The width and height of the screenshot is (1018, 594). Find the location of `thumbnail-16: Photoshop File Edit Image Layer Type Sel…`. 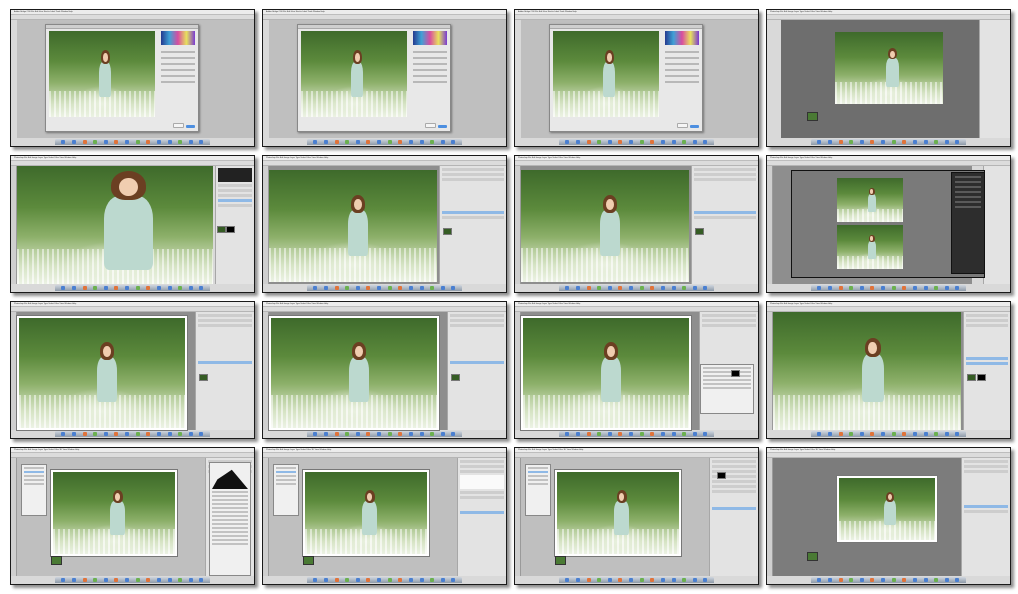

thumbnail-16: Photoshop File Edit Image Layer Type Sel… is located at coordinates (888, 516).